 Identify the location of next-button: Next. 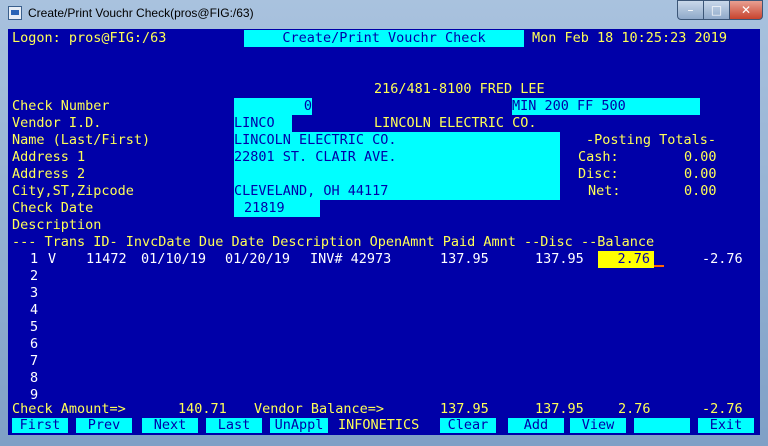
(170, 425).